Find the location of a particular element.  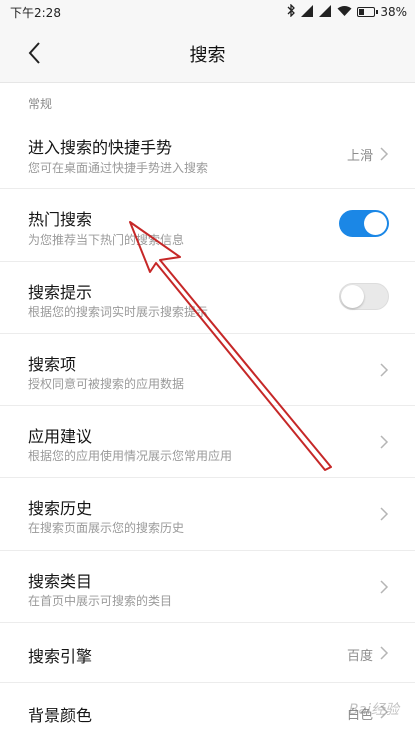

setting-row-search-category: 搜索类目 在首页中展示可搜索的类目 is located at coordinates (207, 586).